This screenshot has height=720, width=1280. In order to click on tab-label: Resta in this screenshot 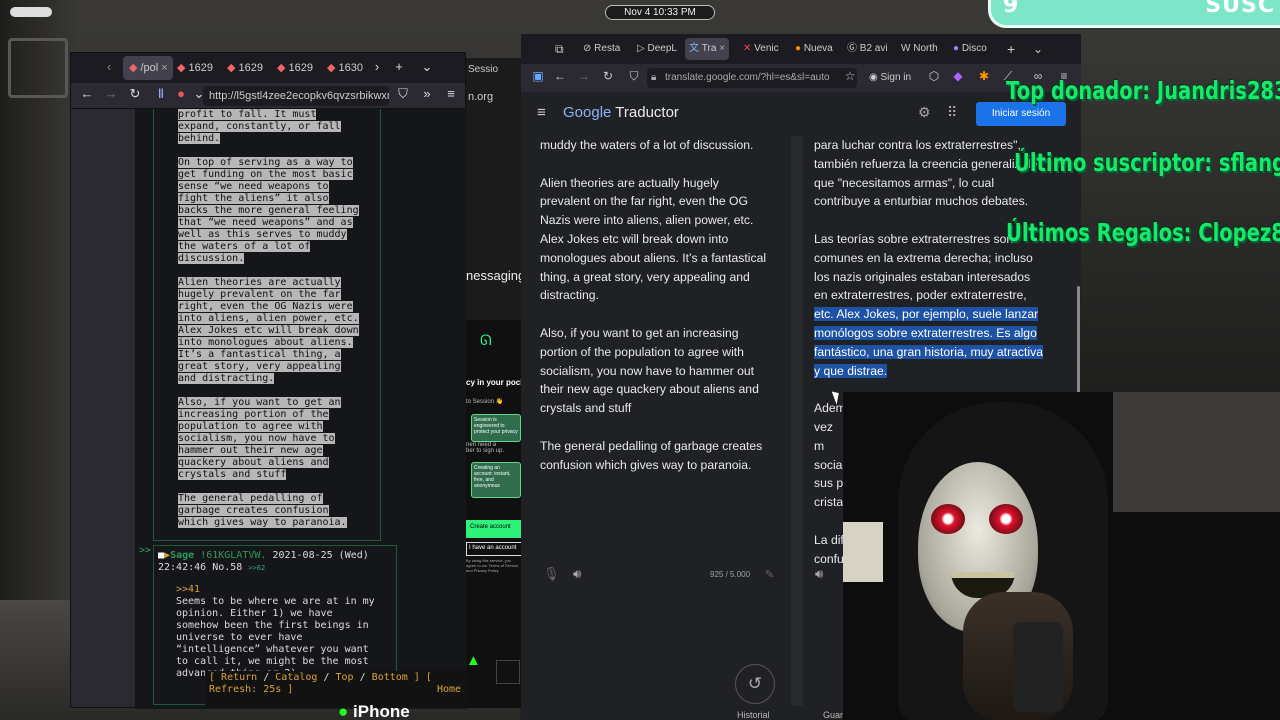, I will do `click(607, 48)`.